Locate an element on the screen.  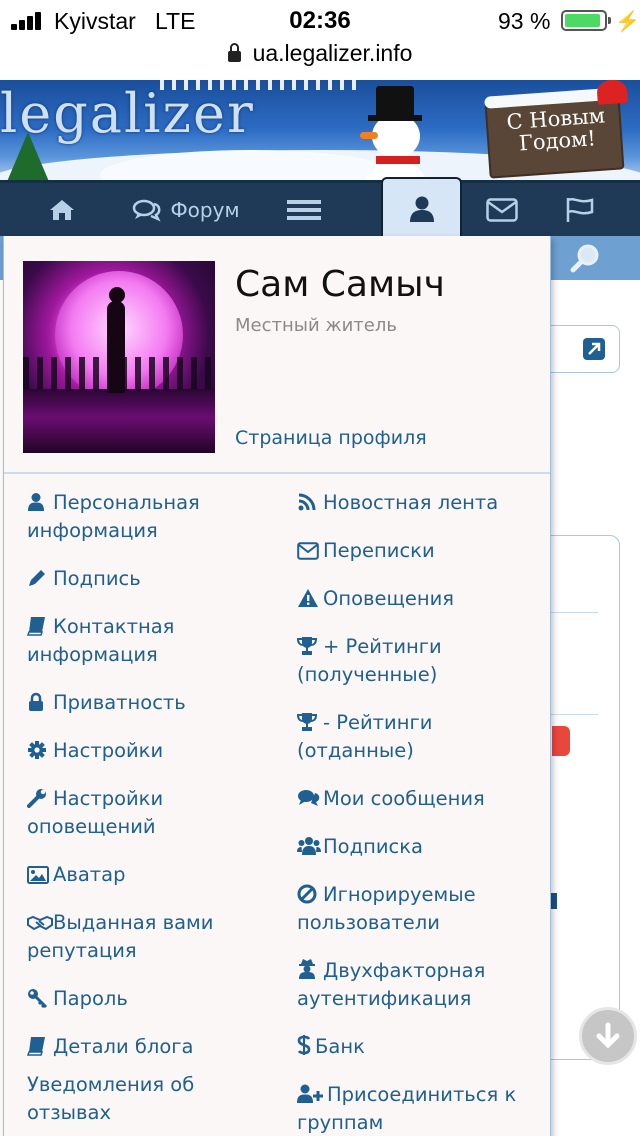
menu-my-posts: Мои сообщения is located at coordinates (422, 799).